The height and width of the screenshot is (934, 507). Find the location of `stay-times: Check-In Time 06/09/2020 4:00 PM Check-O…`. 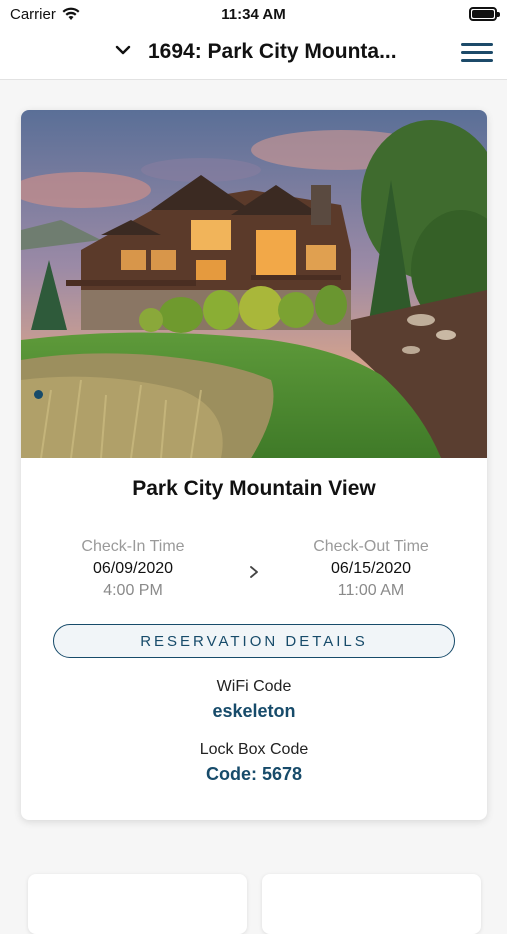

stay-times: Check-In Time 06/09/2020 4:00 PM Check-O… is located at coordinates (254, 571).